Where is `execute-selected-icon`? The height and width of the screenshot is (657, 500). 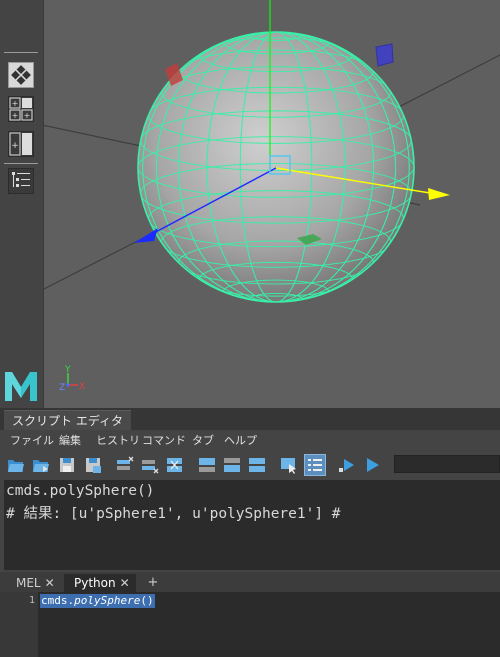
execute-selected-icon is located at coordinates (346, 465).